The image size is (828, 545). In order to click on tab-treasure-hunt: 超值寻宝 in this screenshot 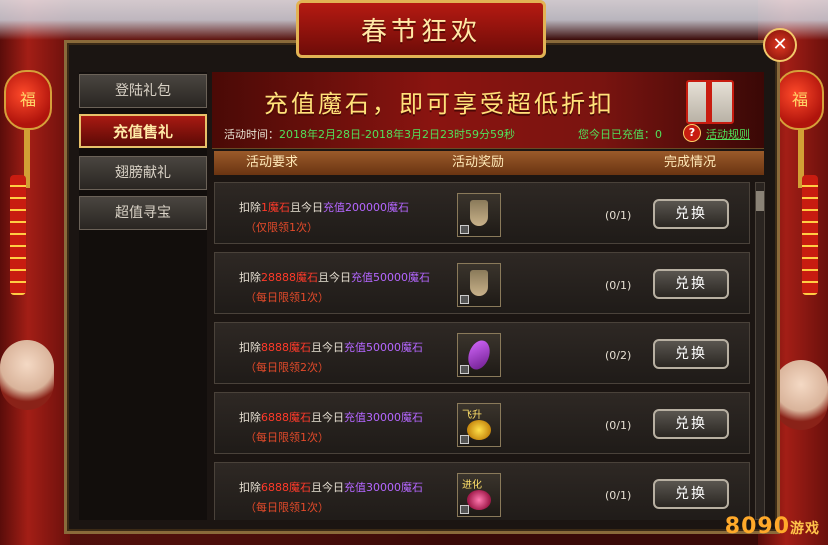, I will do `click(143, 213)`.